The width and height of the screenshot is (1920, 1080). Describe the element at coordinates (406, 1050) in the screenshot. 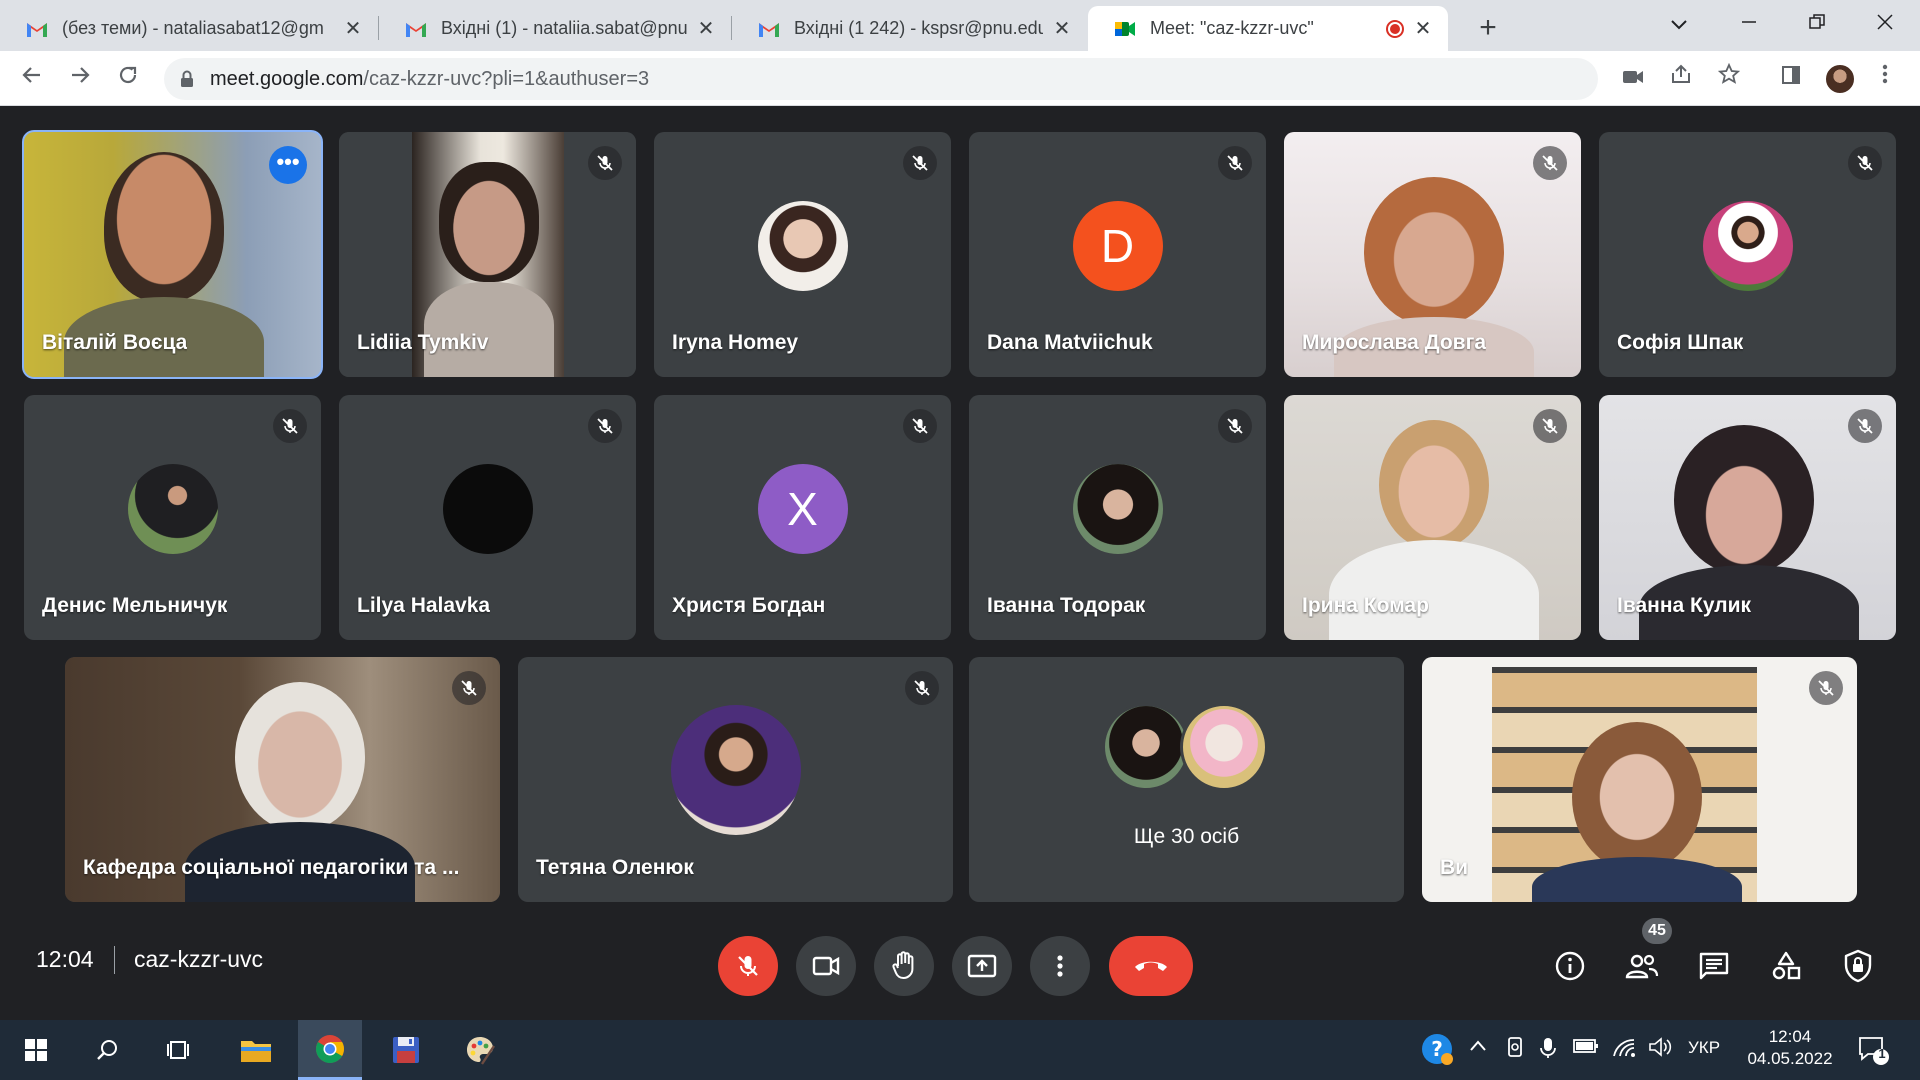

I see `save-app-button` at that location.